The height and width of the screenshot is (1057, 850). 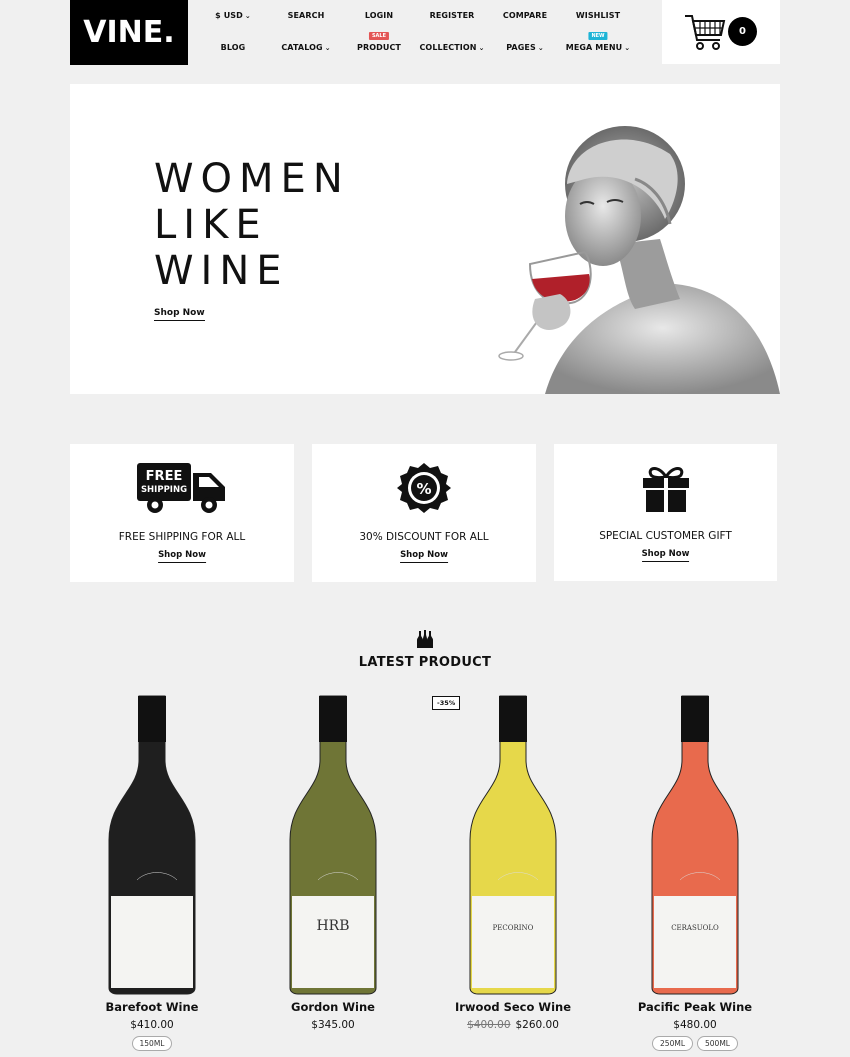 I want to click on product-current-price: $345.00, so click(x=333, y=1025).